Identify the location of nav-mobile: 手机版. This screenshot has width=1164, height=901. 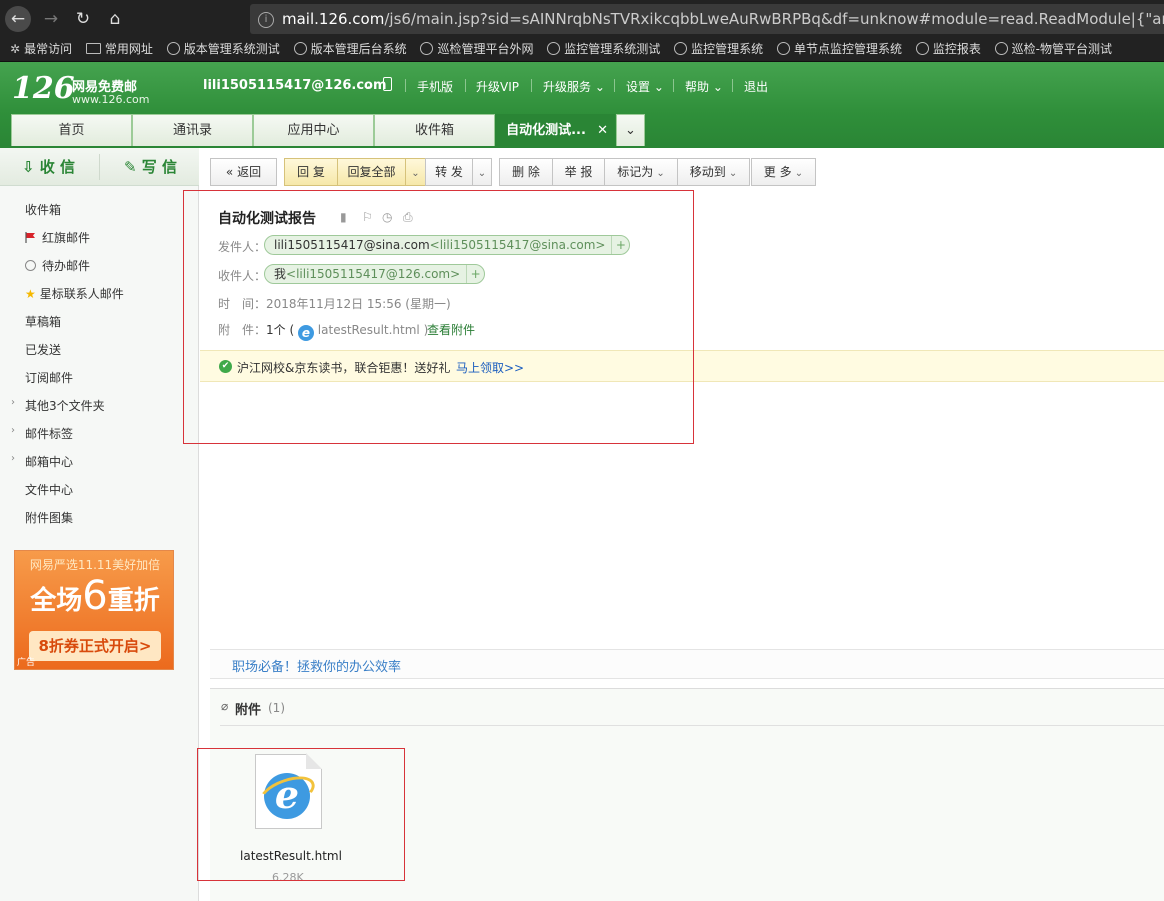
(435, 86).